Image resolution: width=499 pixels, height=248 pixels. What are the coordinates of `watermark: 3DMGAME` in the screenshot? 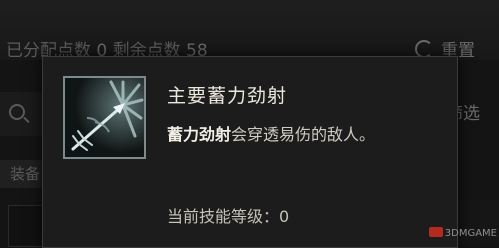 It's located at (462, 233).